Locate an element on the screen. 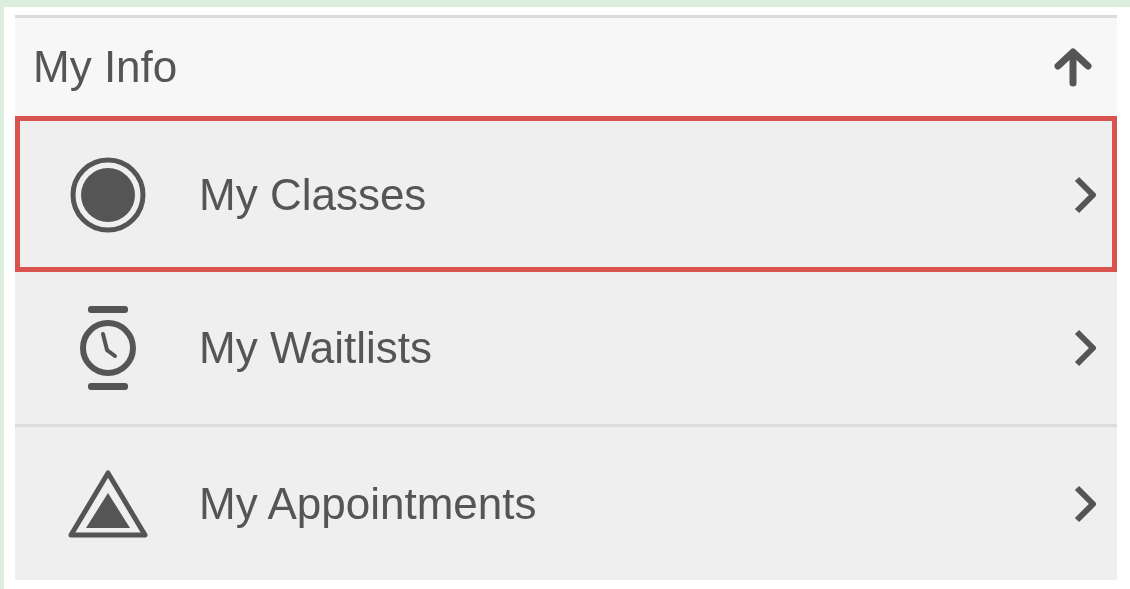 The image size is (1130, 589). item-label: My Waitlists is located at coordinates (316, 348).